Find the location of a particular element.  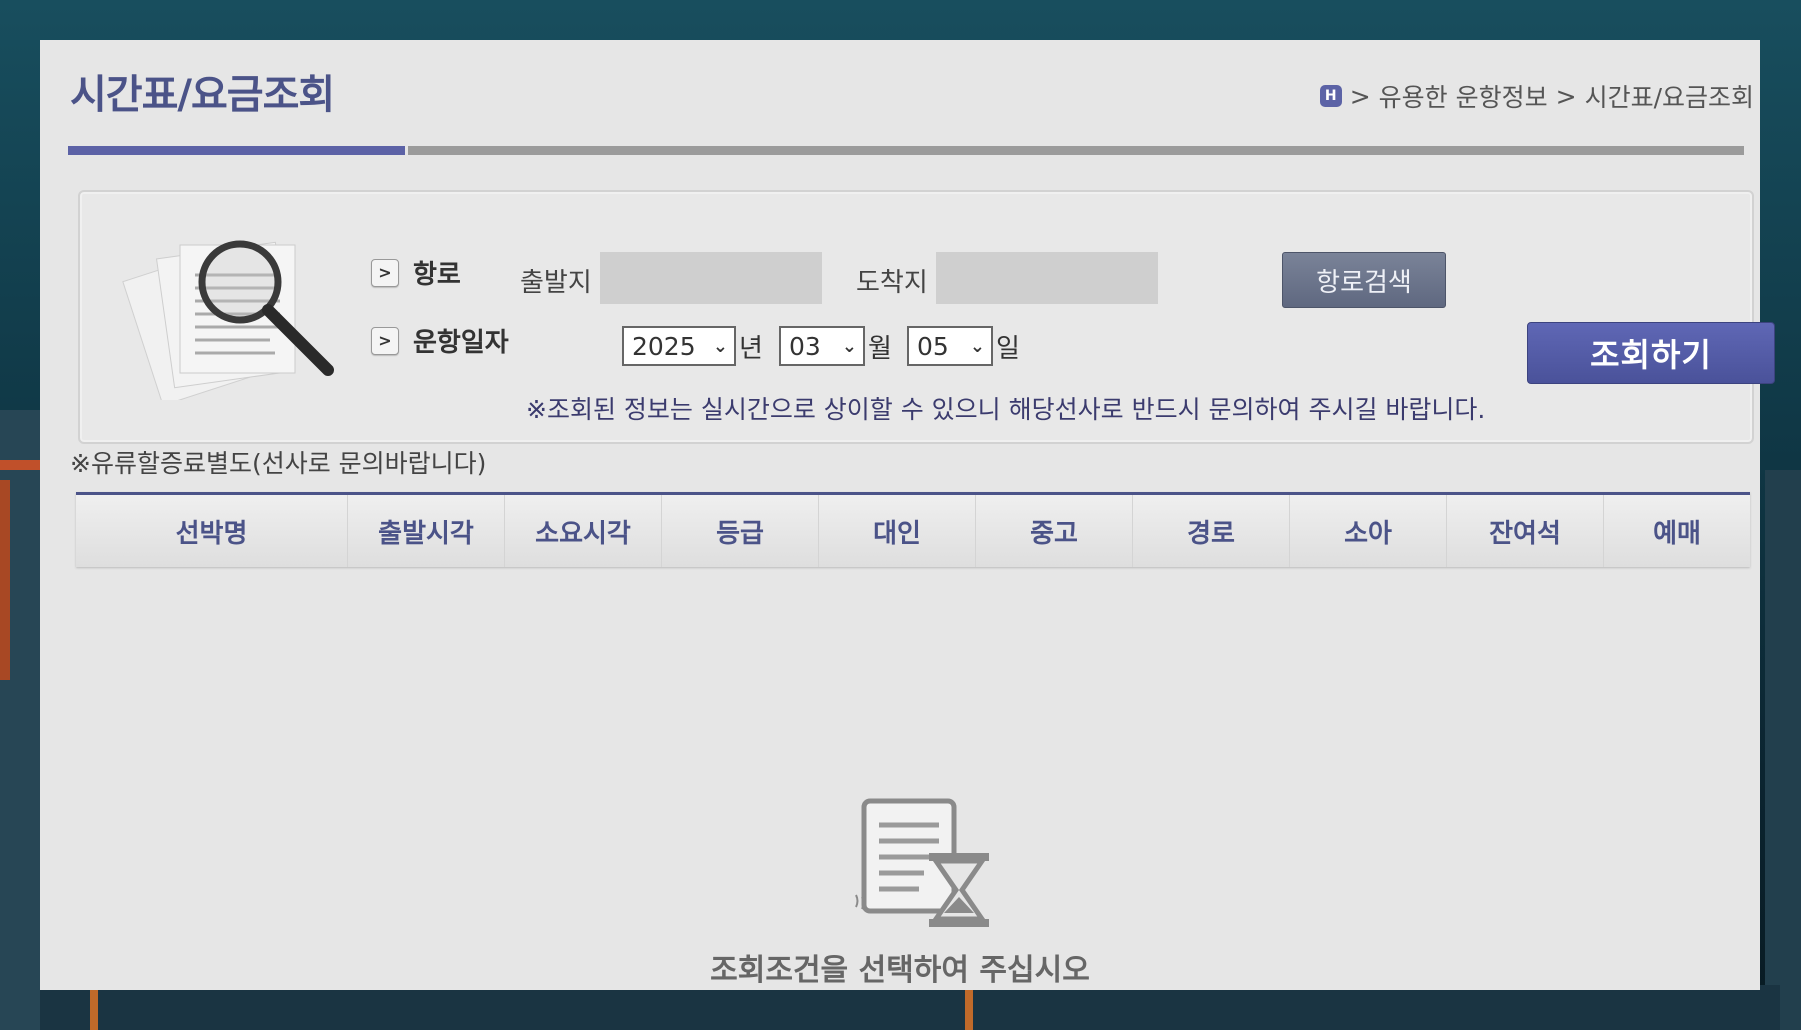

year-select: 2025 ⌄ is located at coordinates (679, 346).